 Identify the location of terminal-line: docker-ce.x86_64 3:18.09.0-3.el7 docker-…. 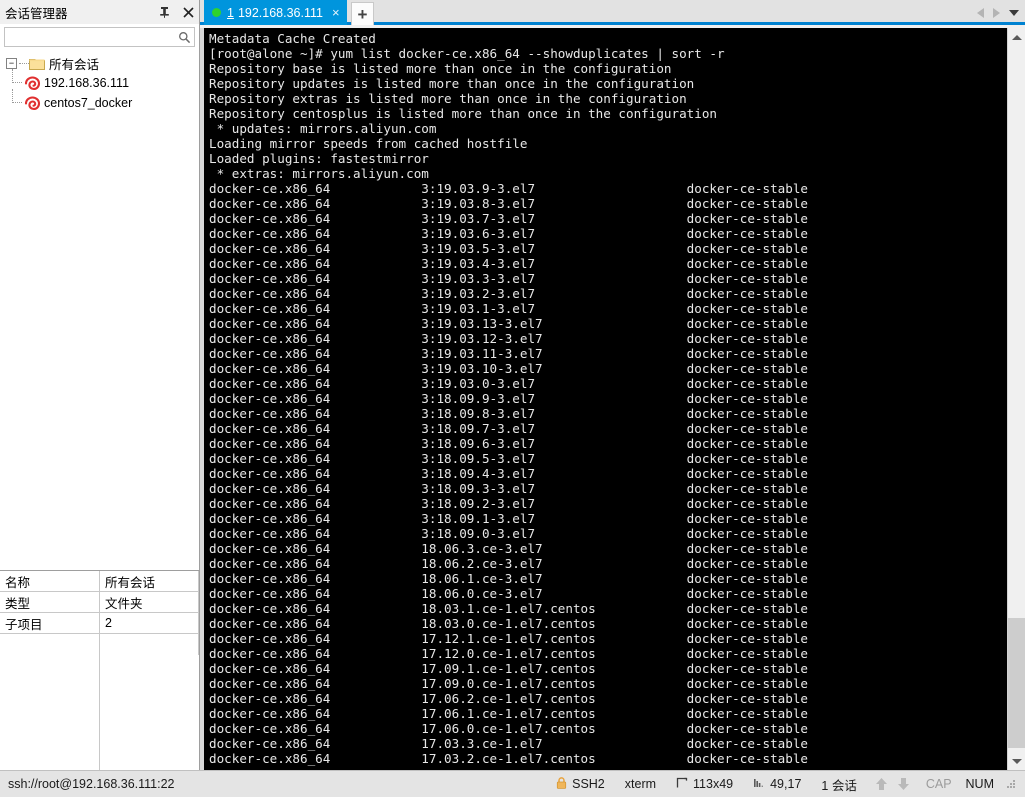
(508, 533).